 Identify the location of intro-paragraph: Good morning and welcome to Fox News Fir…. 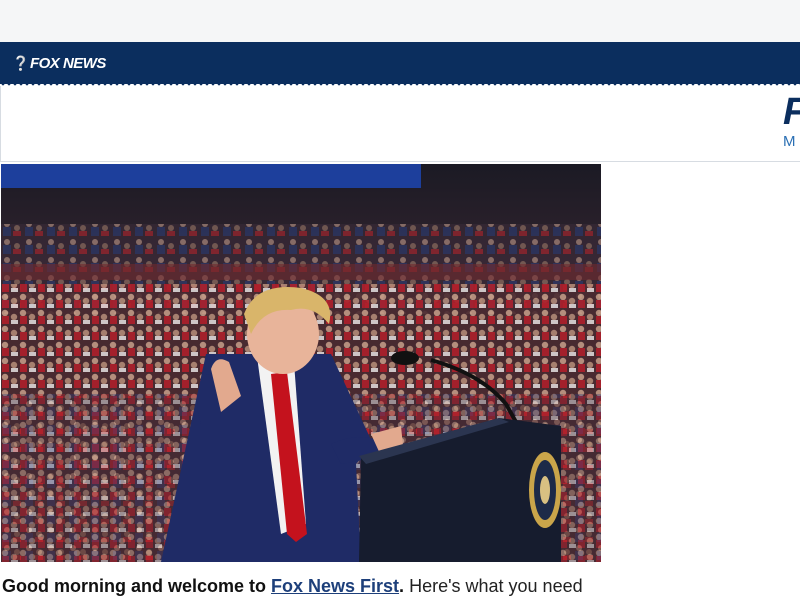
(400, 586).